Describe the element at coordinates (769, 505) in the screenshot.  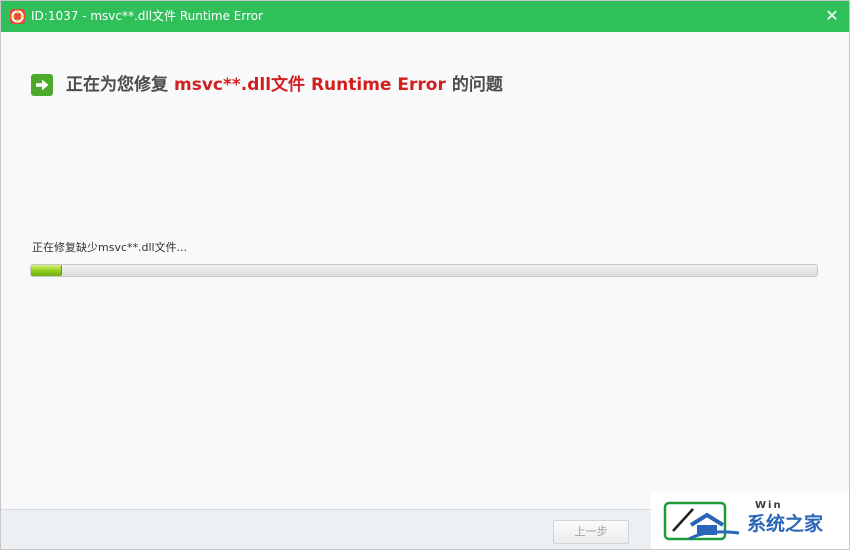
I see `watermark-sub: Win` at that location.